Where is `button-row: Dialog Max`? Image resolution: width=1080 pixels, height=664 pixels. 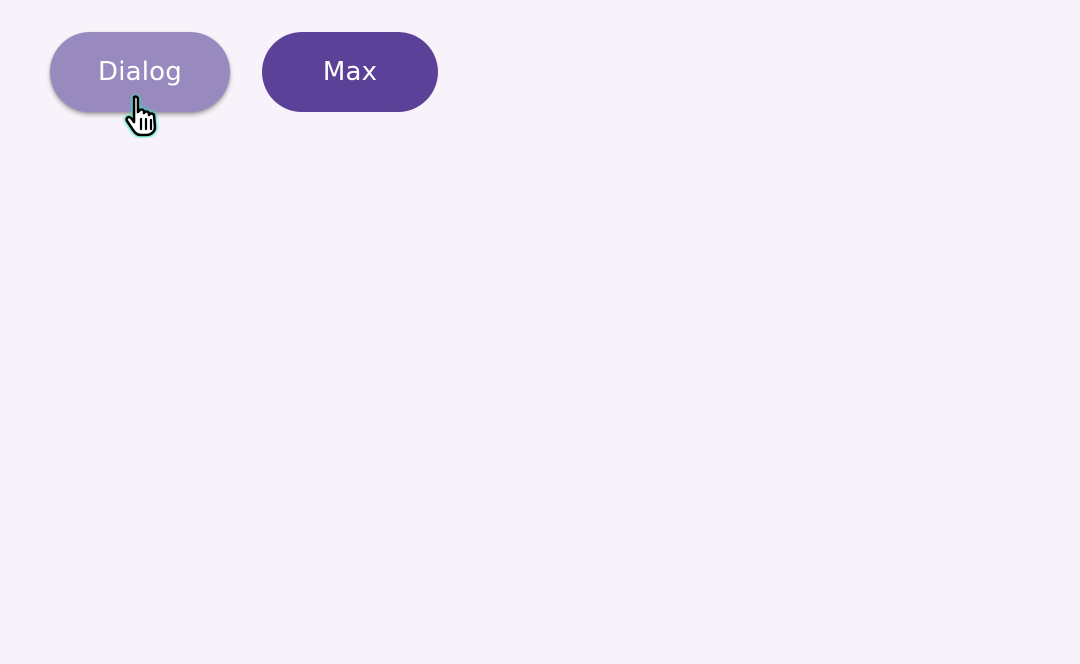 button-row: Dialog Max is located at coordinates (244, 72).